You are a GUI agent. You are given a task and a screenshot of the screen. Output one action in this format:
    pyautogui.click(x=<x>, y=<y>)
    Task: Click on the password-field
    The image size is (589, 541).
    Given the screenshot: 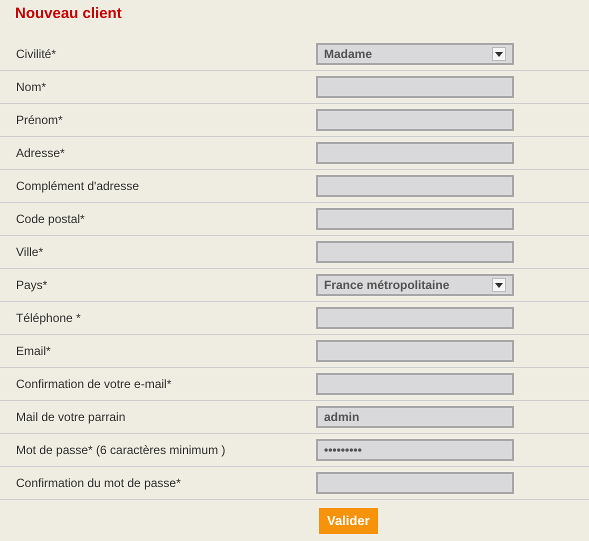 What is the action you would take?
    pyautogui.click(x=415, y=483)
    